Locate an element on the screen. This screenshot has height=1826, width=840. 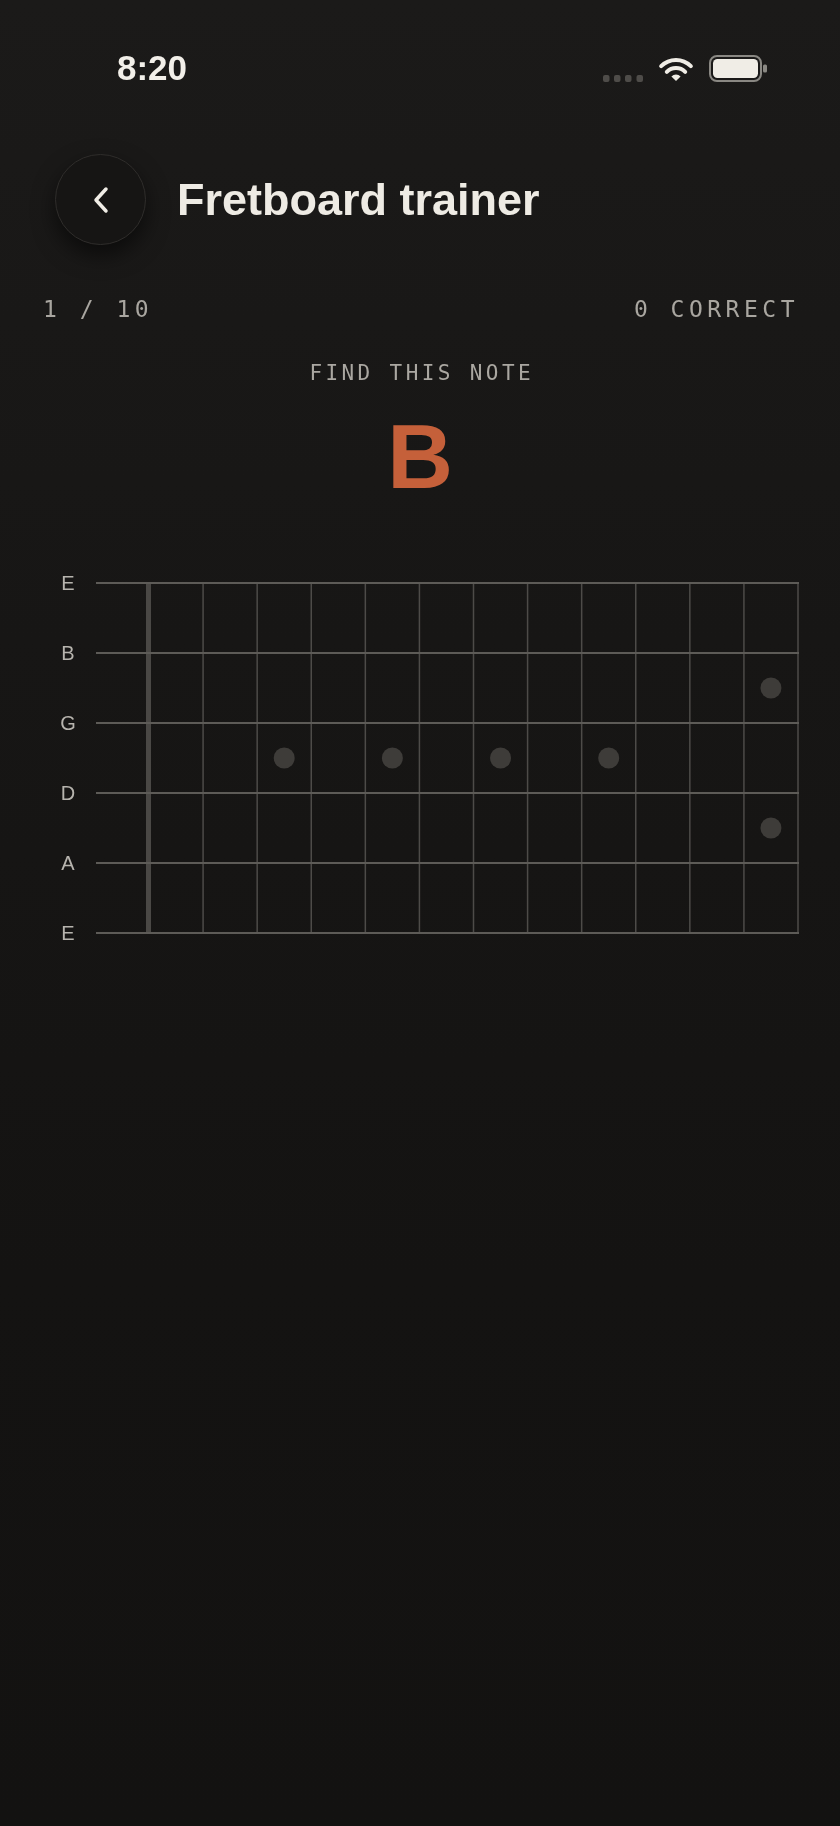
screen-title: Fretboard trainer is located at coordinates (358, 199).